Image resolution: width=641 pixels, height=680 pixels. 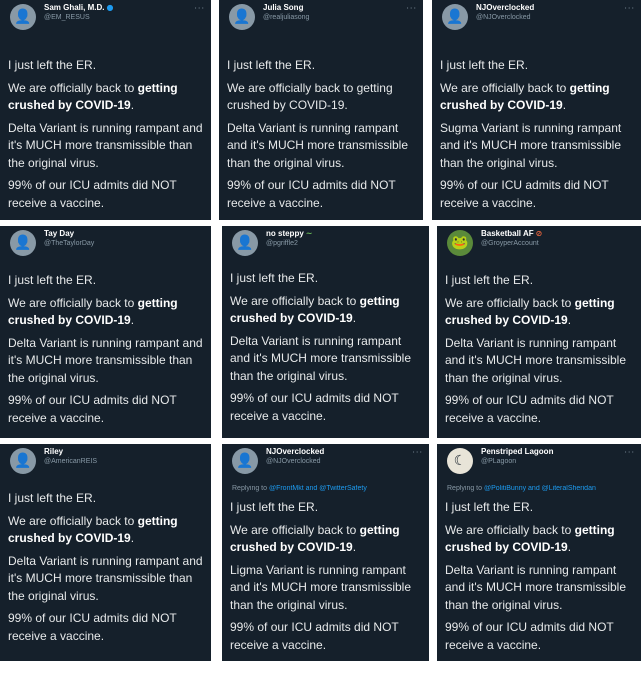 I want to click on user-handle: @GroyperAccount, so click(x=550, y=243).